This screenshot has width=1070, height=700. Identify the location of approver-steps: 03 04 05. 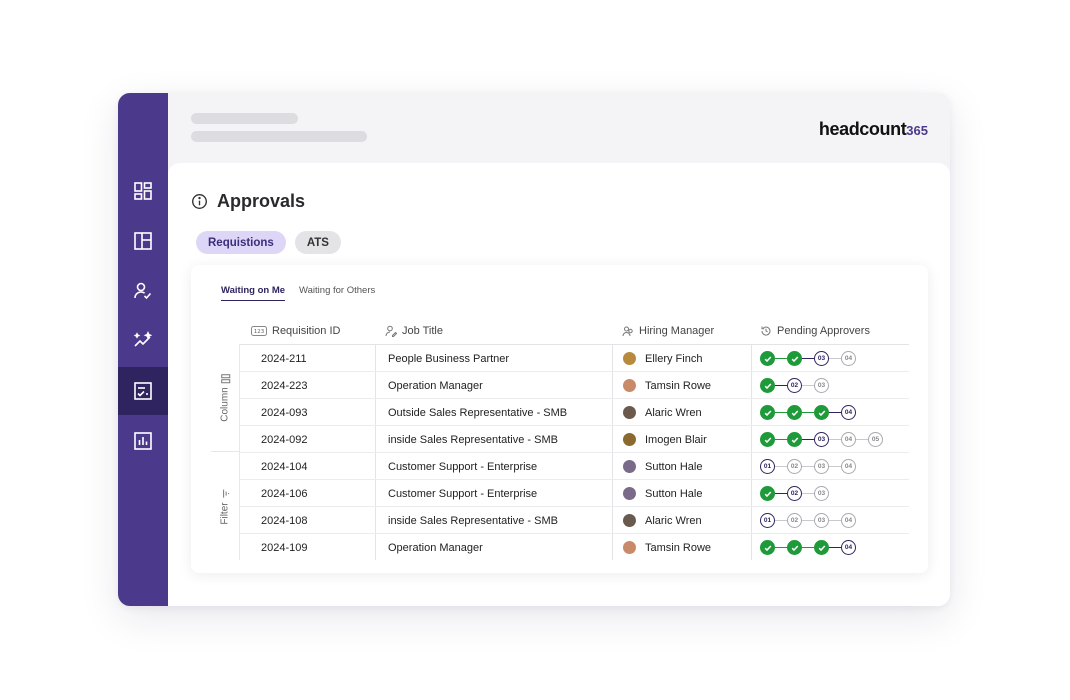
(821, 439).